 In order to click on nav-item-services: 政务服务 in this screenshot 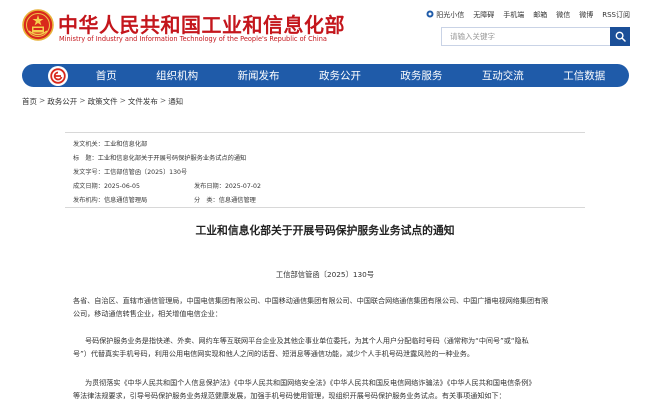, I will do `click(421, 75)`.